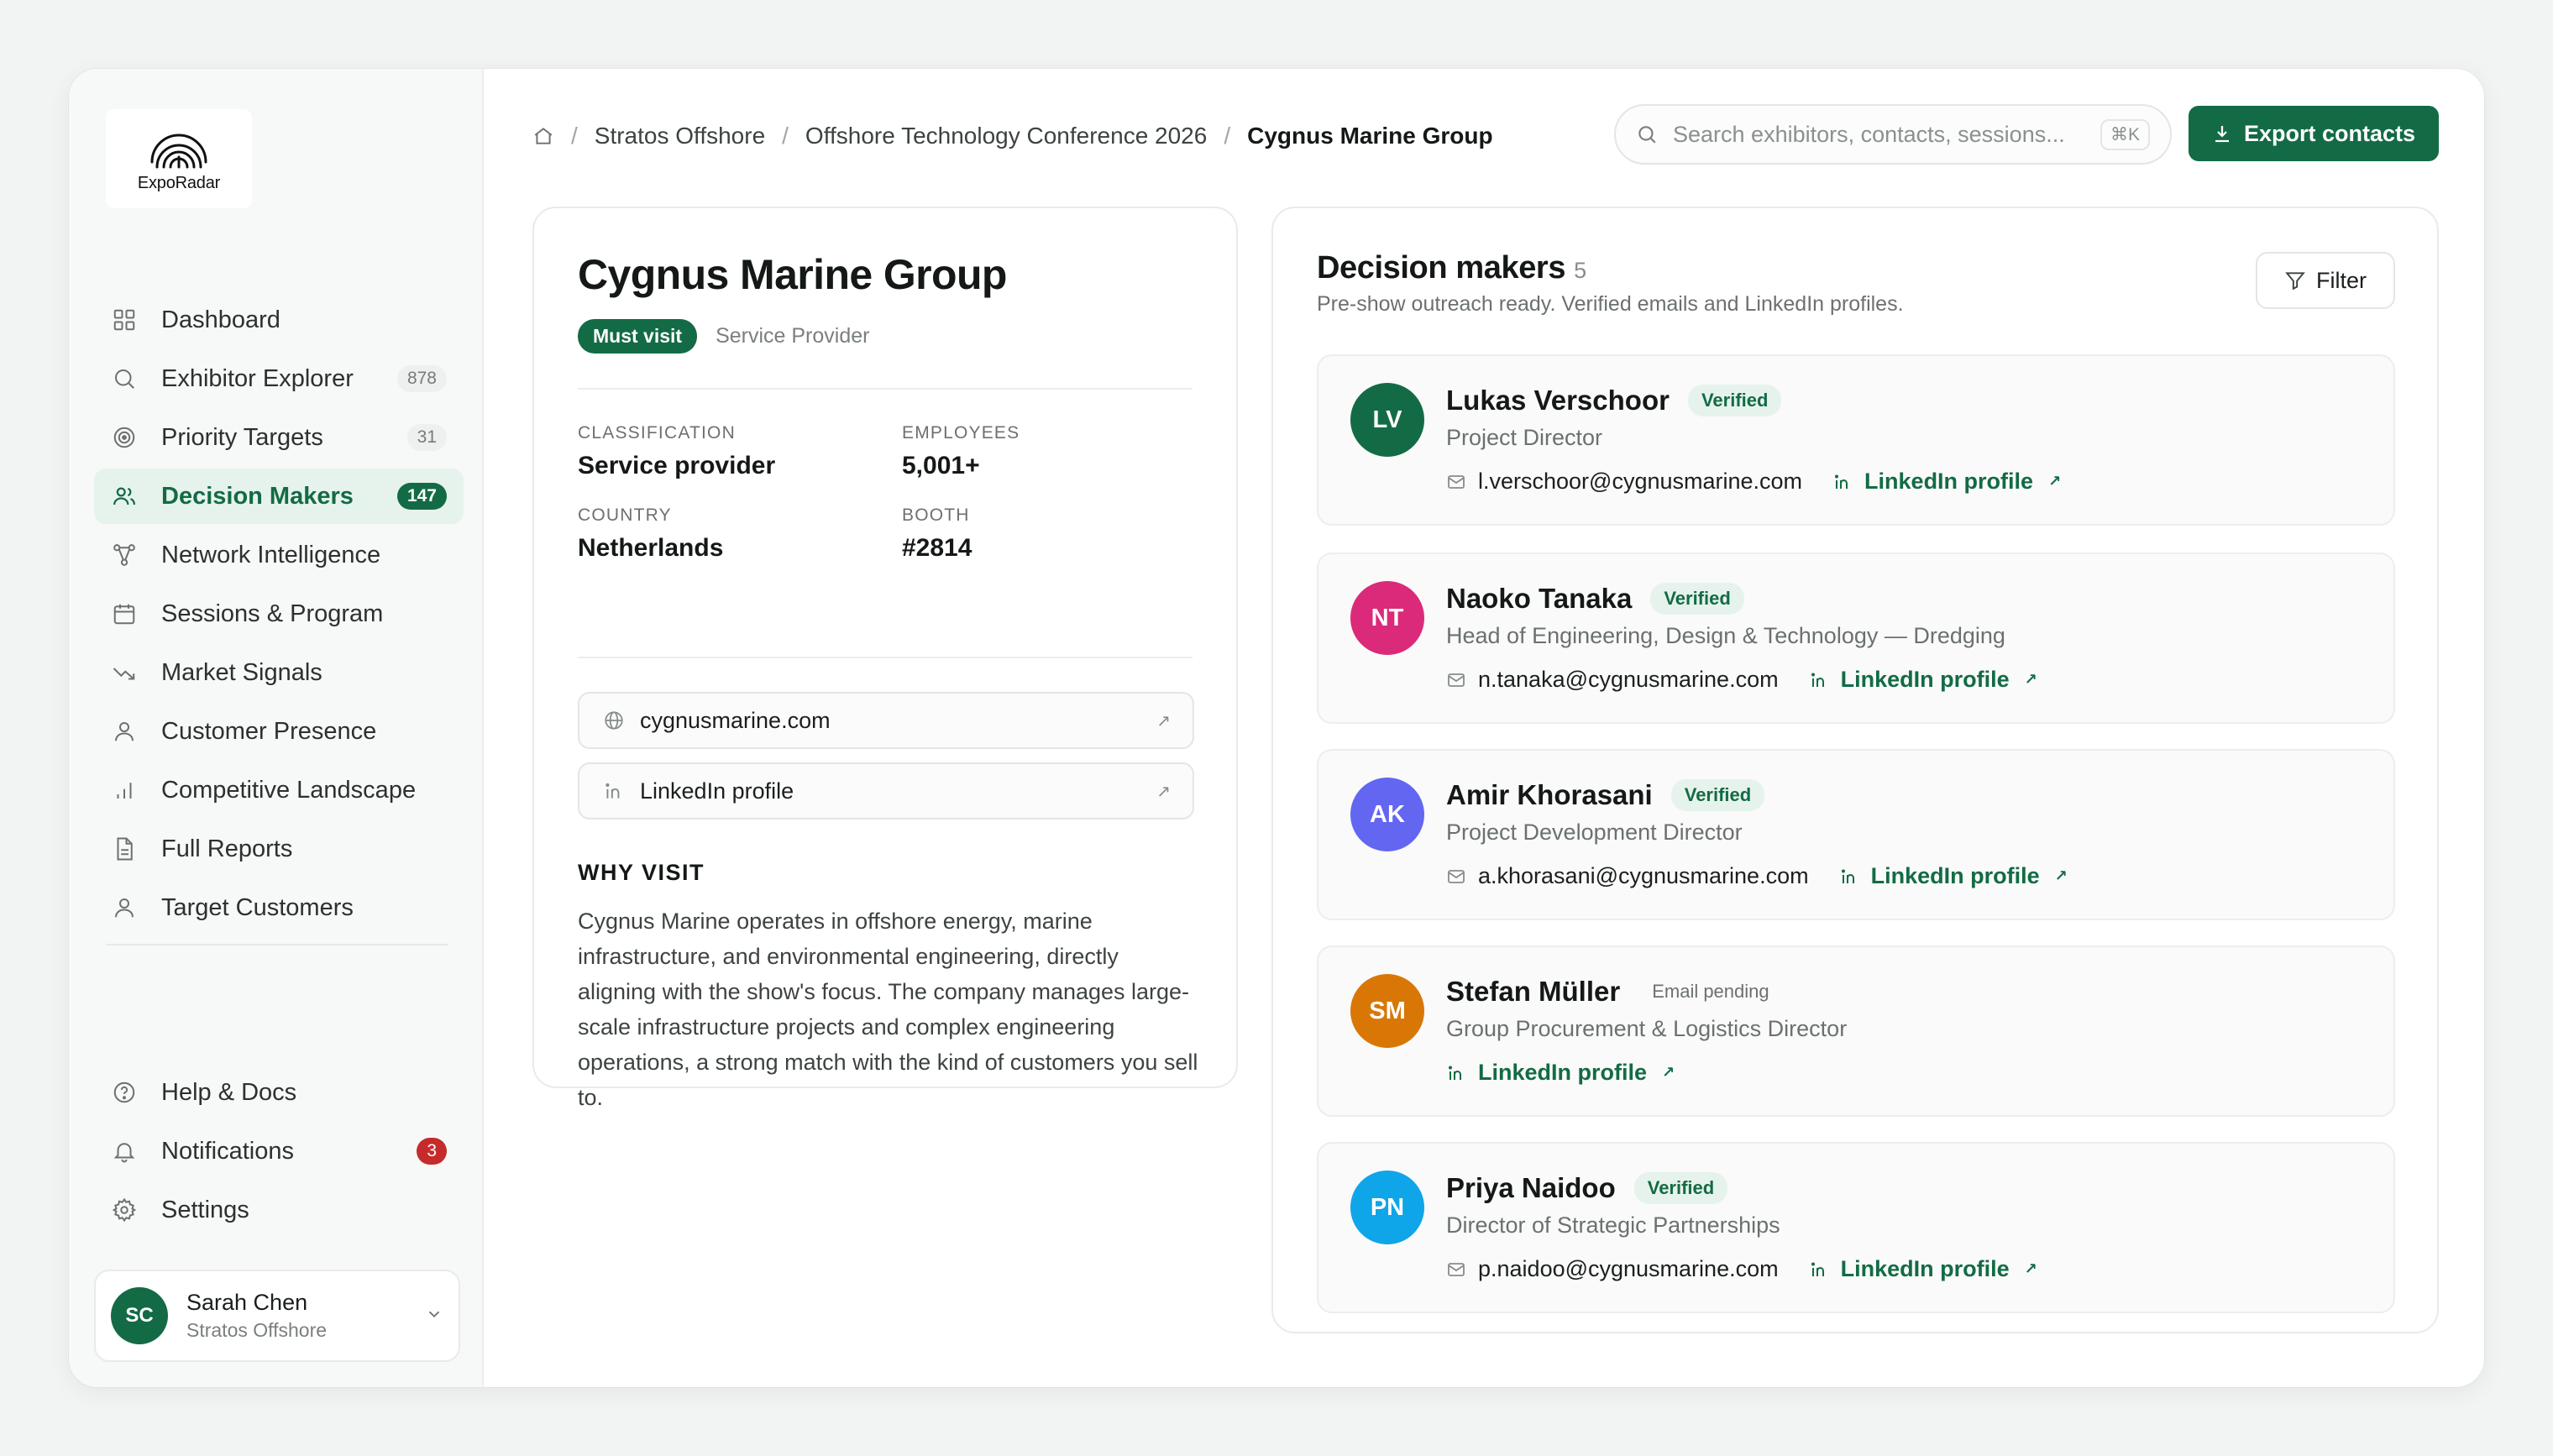  Describe the element at coordinates (279, 1092) in the screenshot. I see `sidebar-item-help: Help & Docs` at that location.